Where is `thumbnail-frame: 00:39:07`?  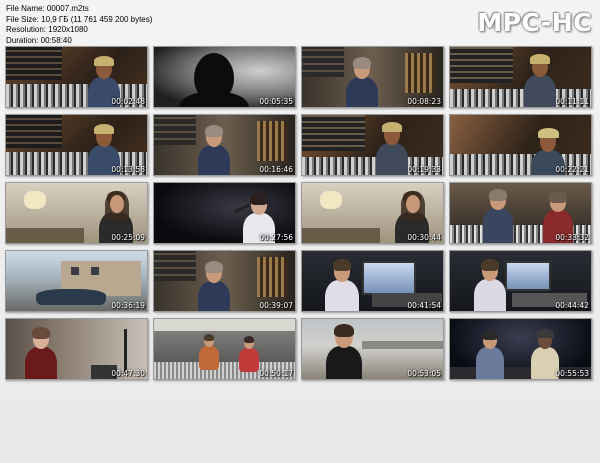 thumbnail-frame: 00:39:07 is located at coordinates (224, 281).